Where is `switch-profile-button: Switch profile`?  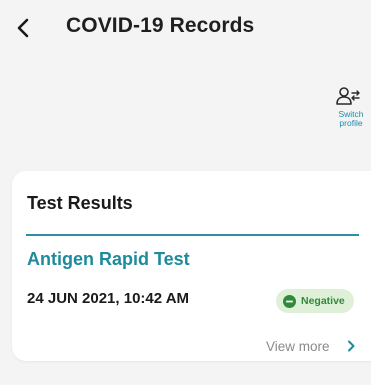
switch-profile-button: Switch profile is located at coordinates (351, 115).